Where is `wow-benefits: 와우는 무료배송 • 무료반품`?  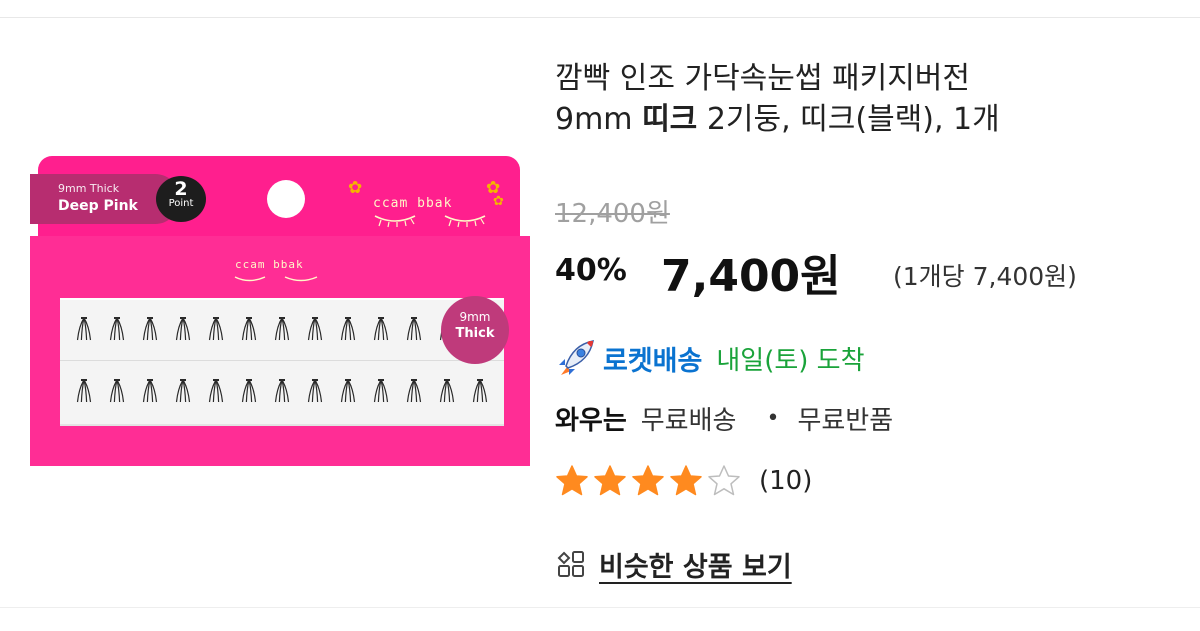 wow-benefits: 와우는 무료배송 • 무료반품 is located at coordinates (724, 418).